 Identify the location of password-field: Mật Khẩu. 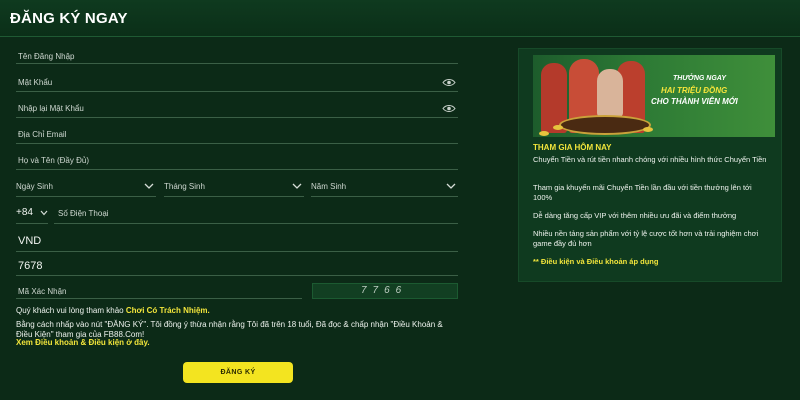
(237, 79).